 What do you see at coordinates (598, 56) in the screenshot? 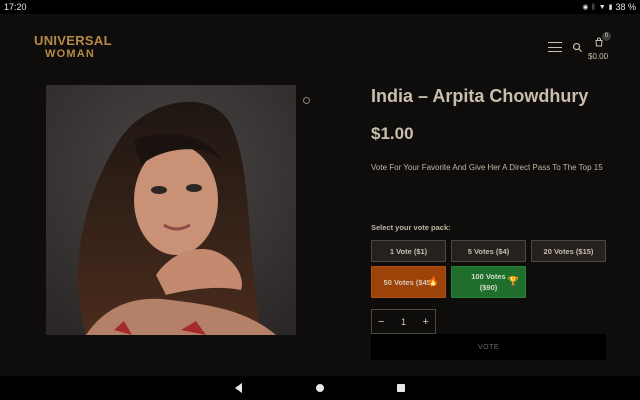
I see `cart-total: $0.00` at bounding box center [598, 56].